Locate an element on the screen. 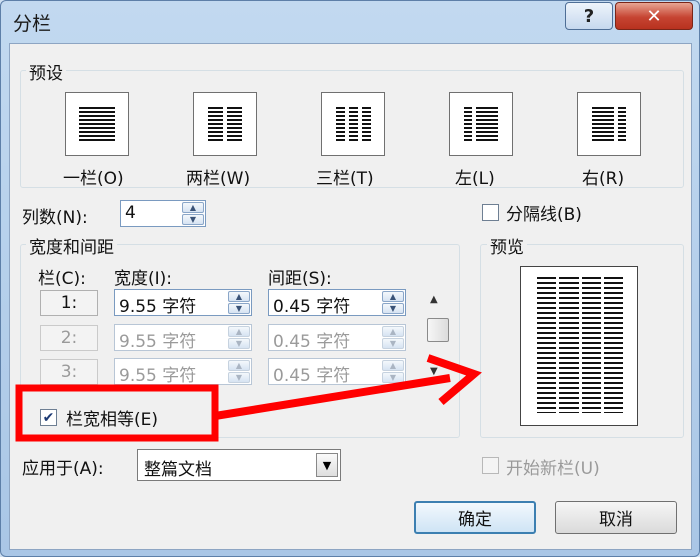  spacing-header: 间距(S): is located at coordinates (300, 279).